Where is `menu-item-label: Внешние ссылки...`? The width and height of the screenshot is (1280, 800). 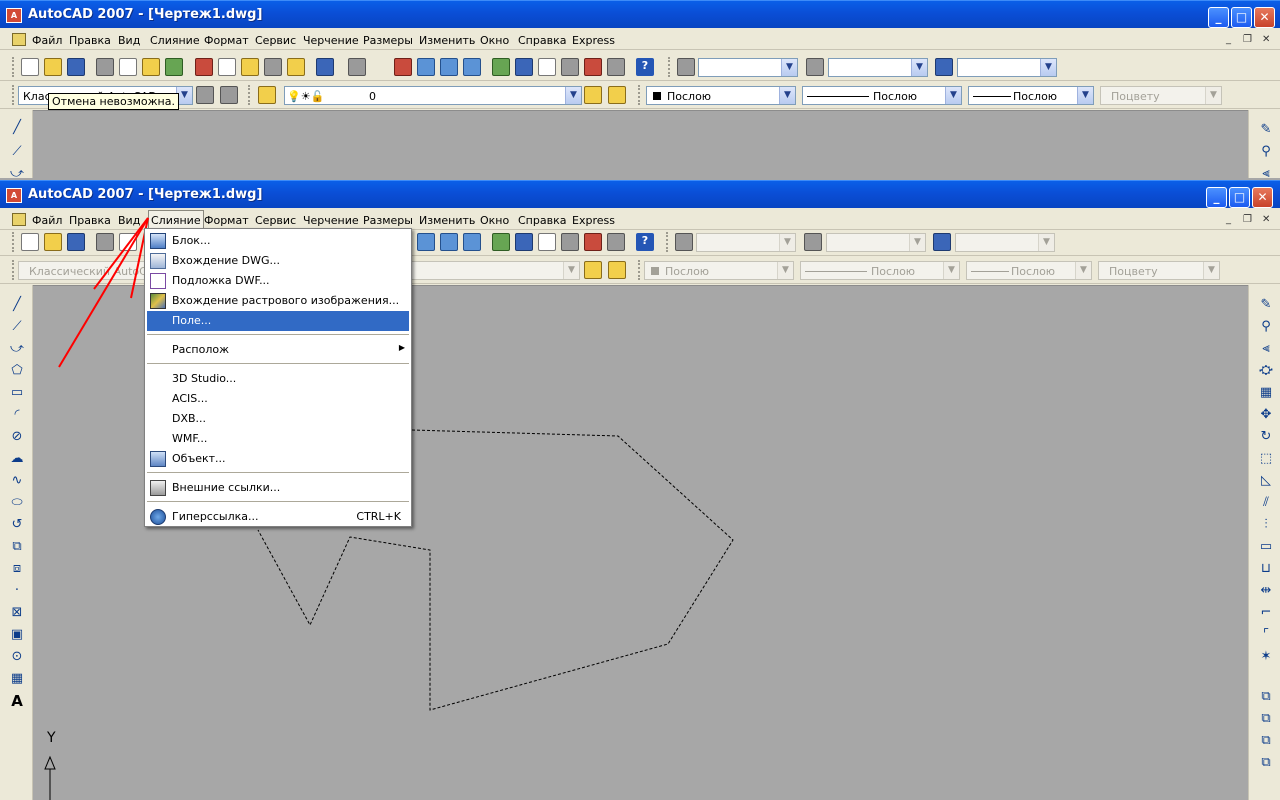 menu-item-label: Внешние ссылки... is located at coordinates (226, 487).